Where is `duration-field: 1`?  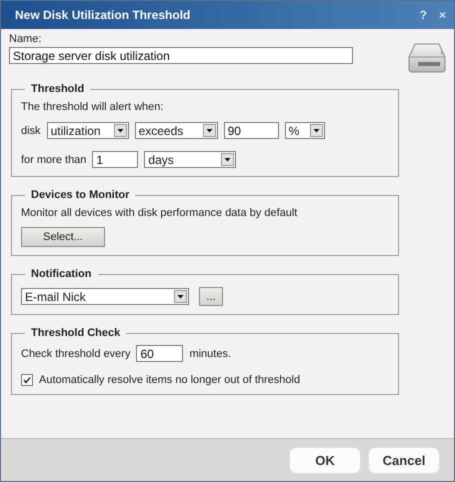 duration-field: 1 is located at coordinates (115, 159).